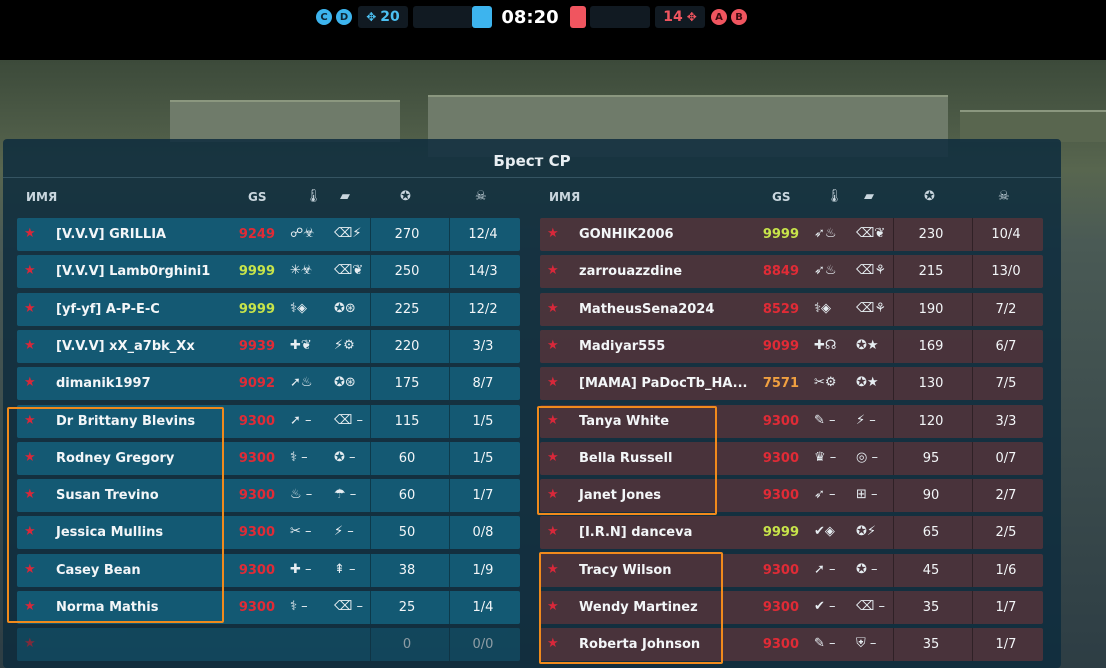  Describe the element at coordinates (301, 569) in the screenshot. I see `turret-modules-icon: ✚ –` at that location.